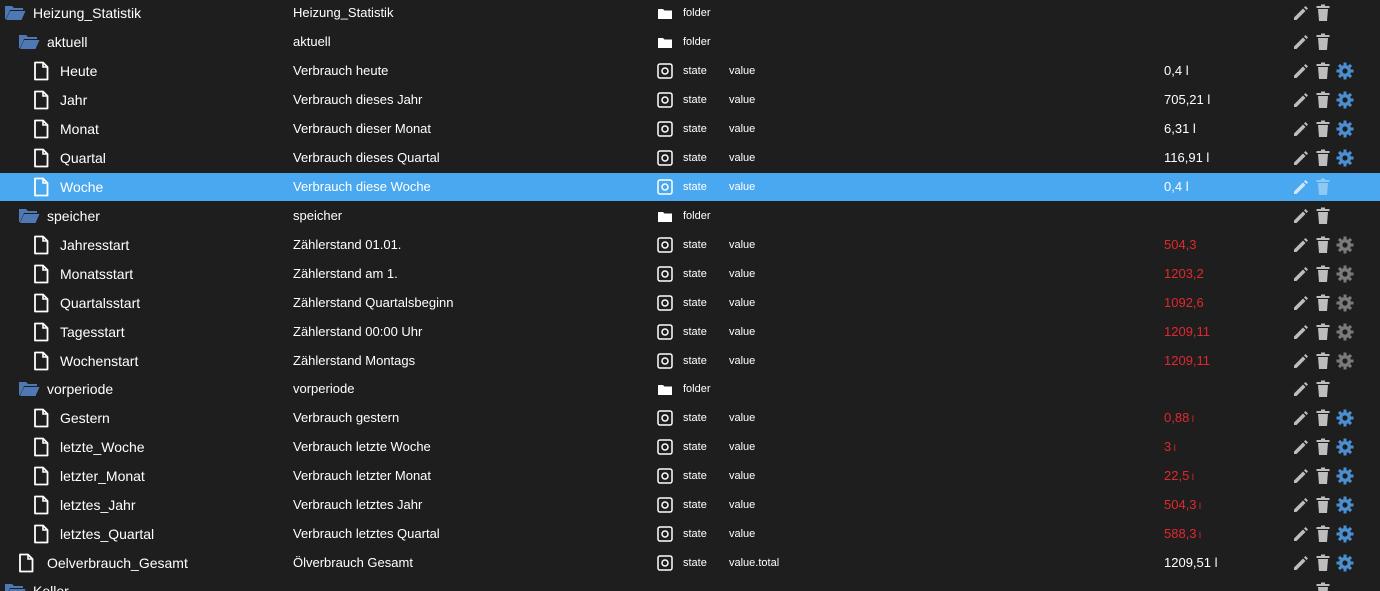 The height and width of the screenshot is (591, 1380). Describe the element at coordinates (1182, 505) in the screenshot. I see `object-value: 504,3 l` at that location.